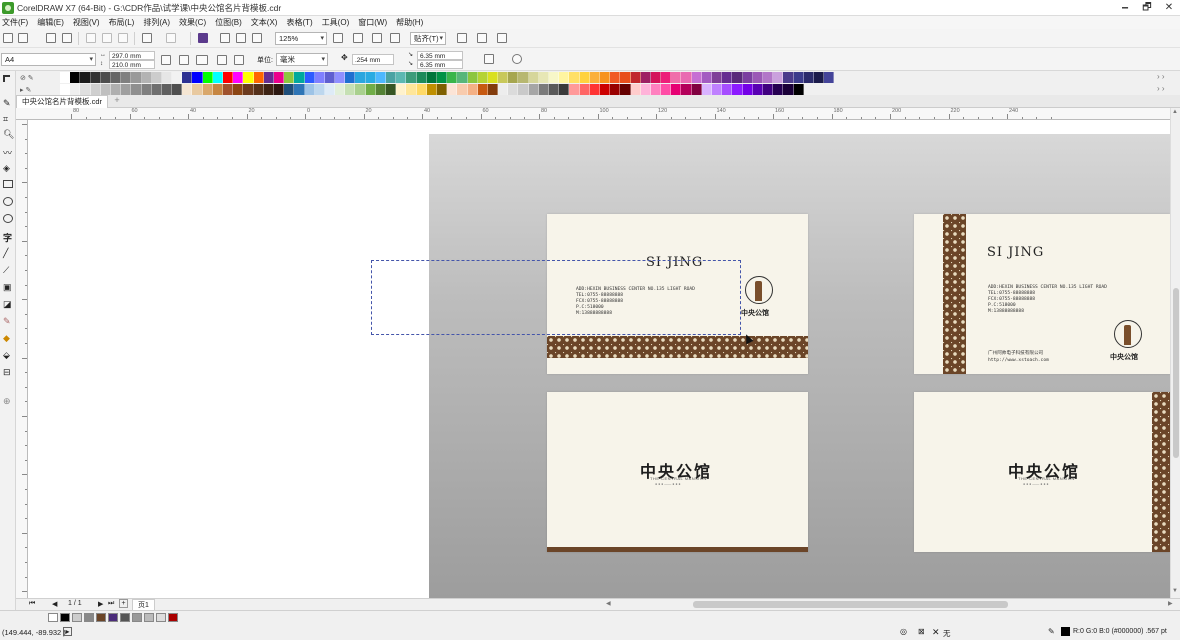  I want to click on vertical-ruler, so click(22, 359).